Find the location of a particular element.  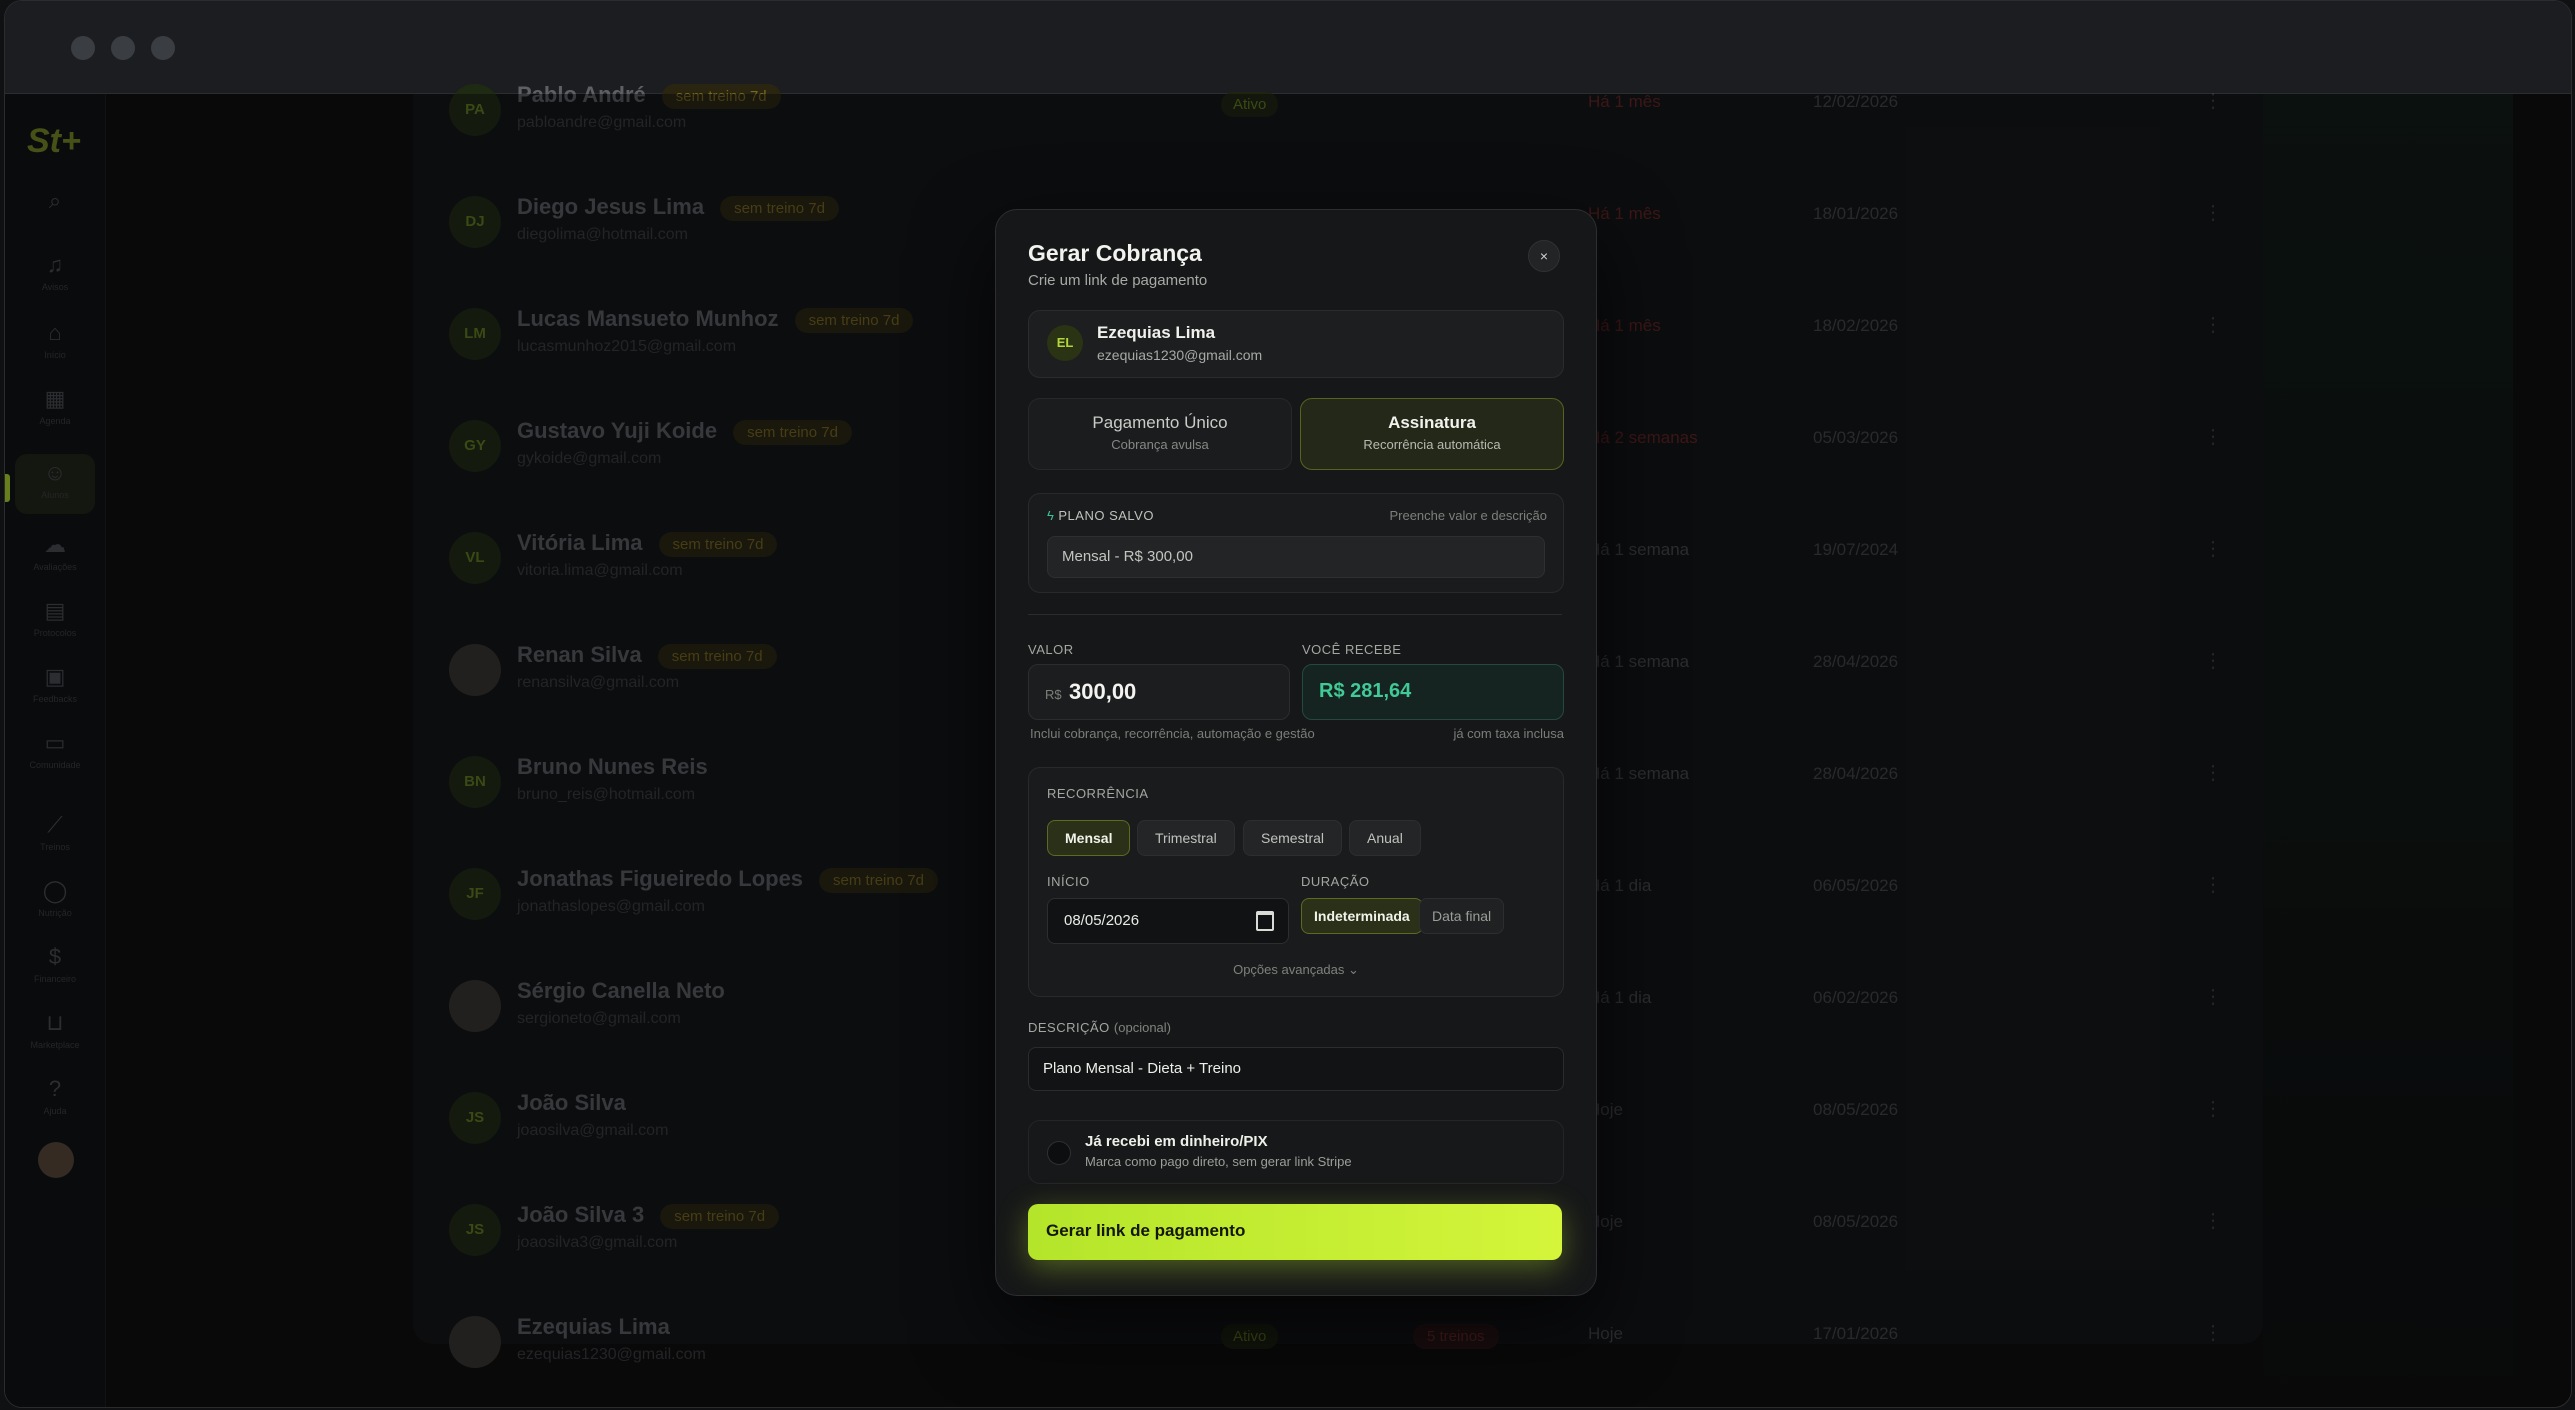

payment-type-single: Pagamento Único Cobrança avulsa is located at coordinates (1160, 434).